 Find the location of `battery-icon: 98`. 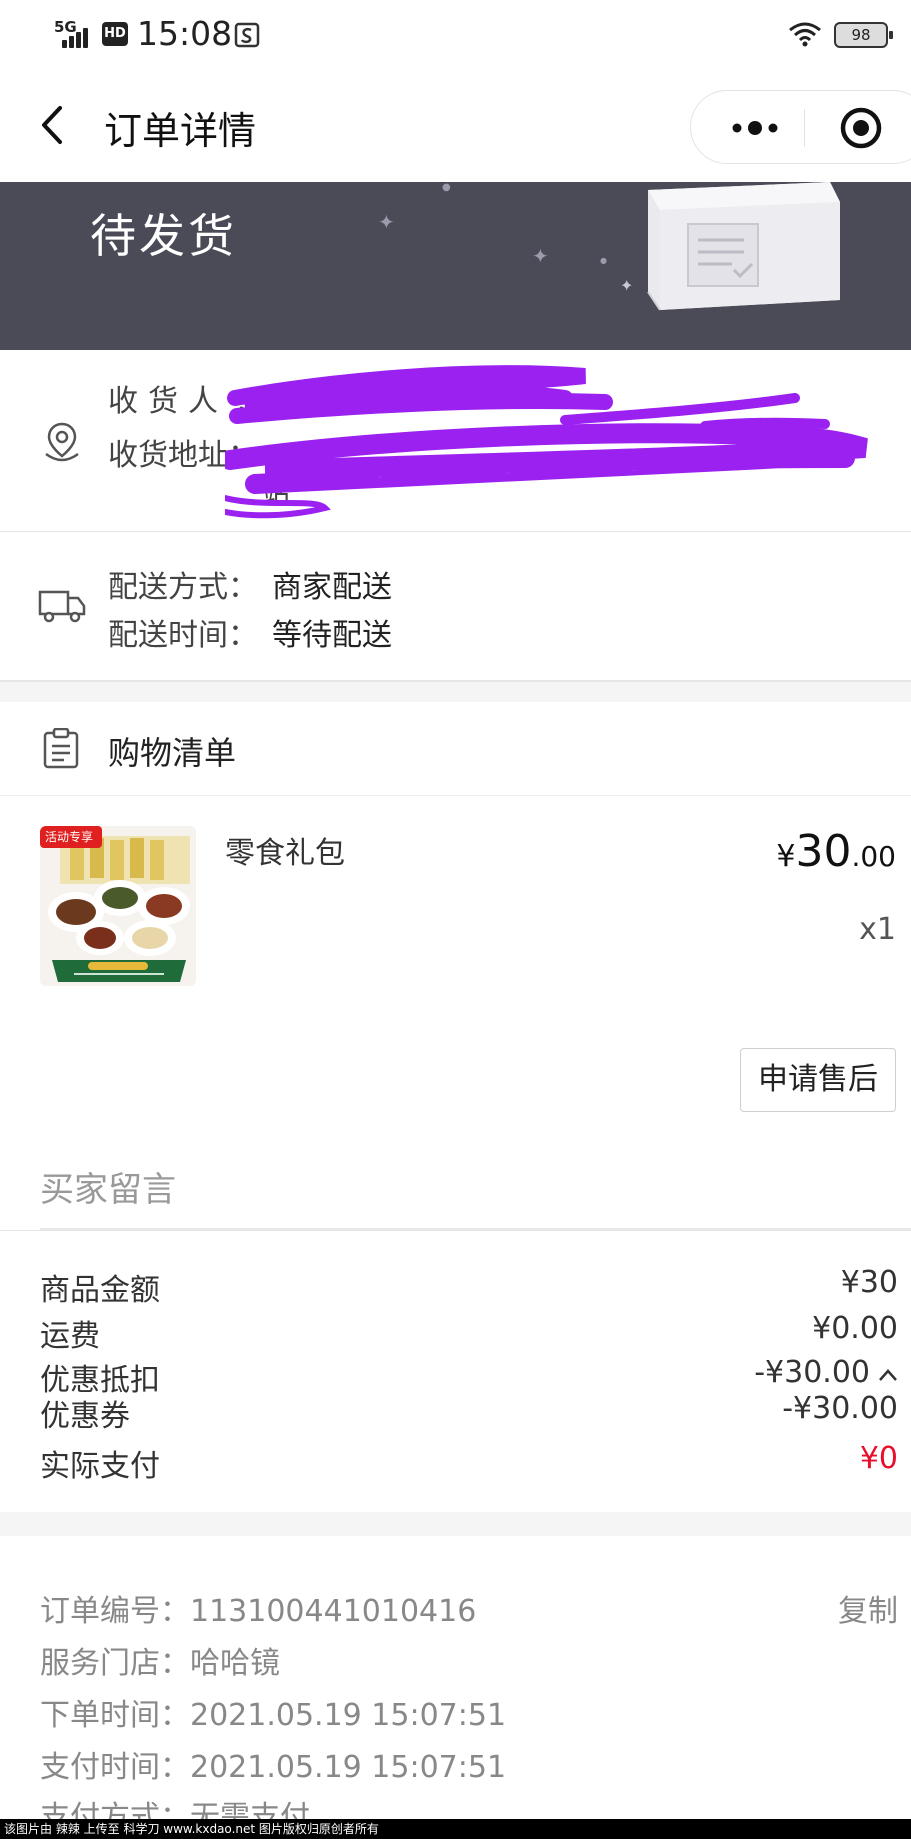

battery-icon: 98 is located at coordinates (863, 35).